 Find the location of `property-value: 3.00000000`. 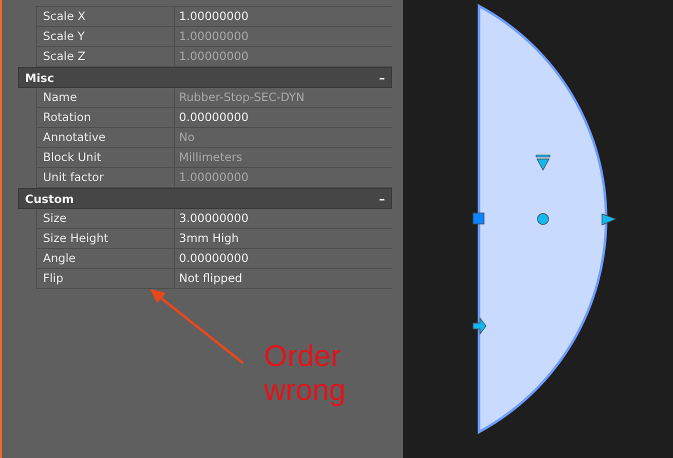

property-value: 3.00000000 is located at coordinates (212, 218).